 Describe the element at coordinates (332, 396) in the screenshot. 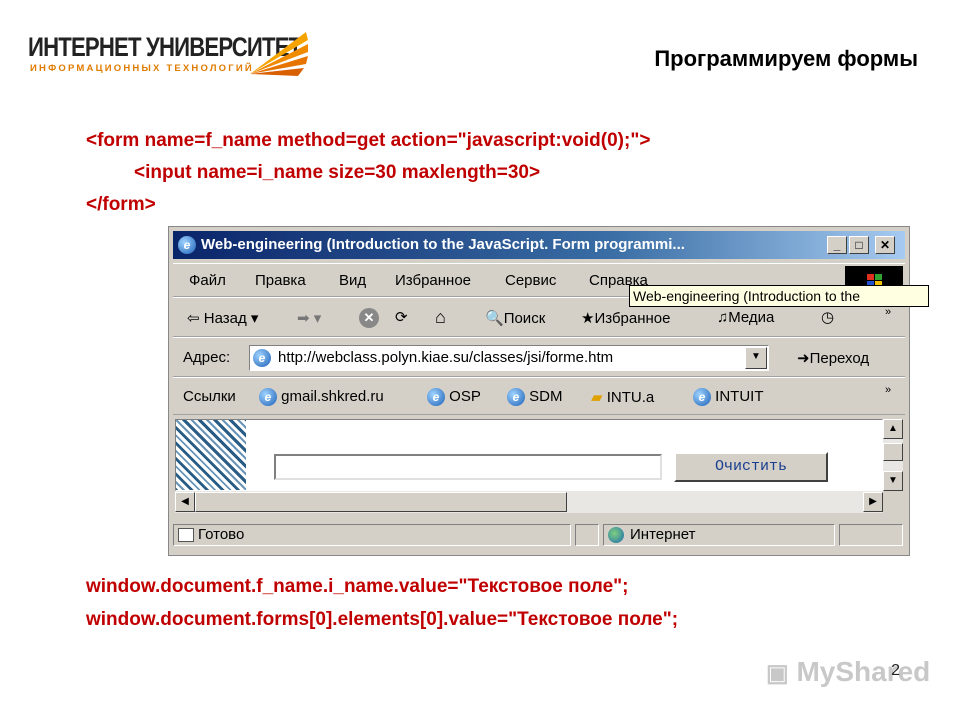

I see `link-label: gmail.shkred.ru` at that location.